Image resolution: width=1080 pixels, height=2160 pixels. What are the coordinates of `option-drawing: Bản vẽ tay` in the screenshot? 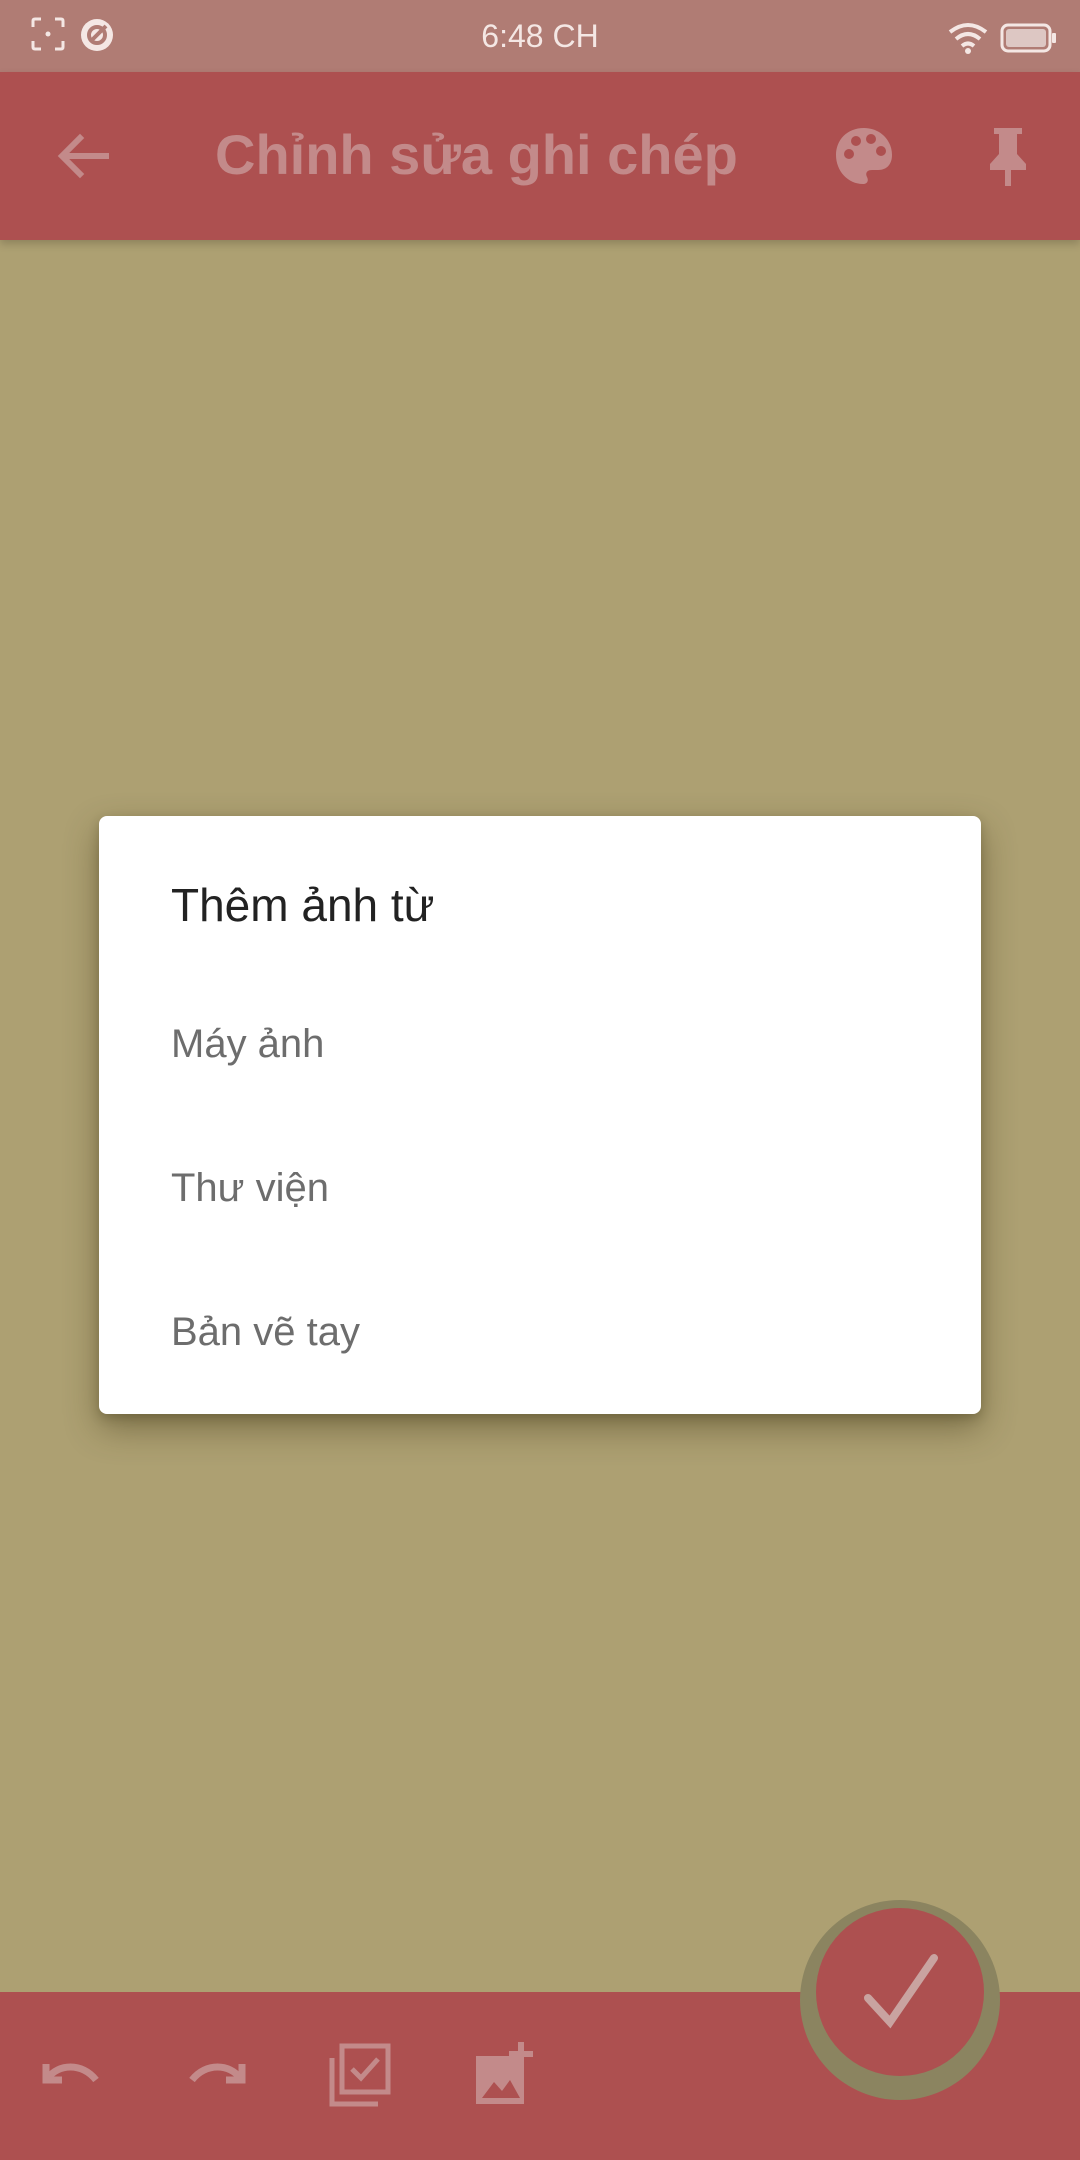 It's located at (540, 1333).